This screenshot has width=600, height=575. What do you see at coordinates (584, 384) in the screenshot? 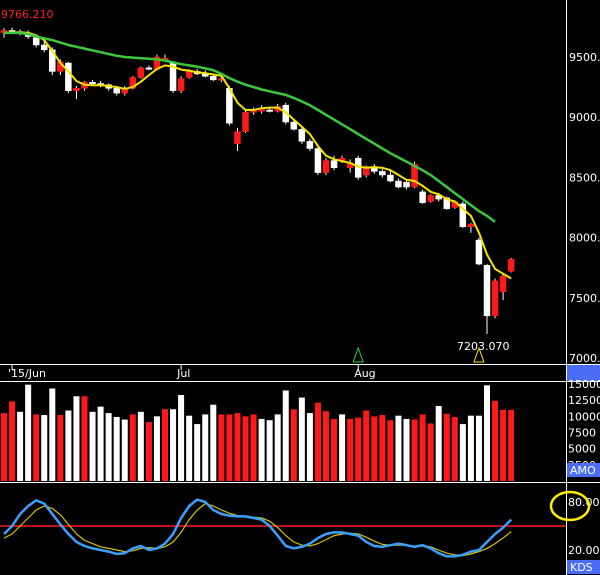
I see `volume-tick-label: 15000` at bounding box center [584, 384].